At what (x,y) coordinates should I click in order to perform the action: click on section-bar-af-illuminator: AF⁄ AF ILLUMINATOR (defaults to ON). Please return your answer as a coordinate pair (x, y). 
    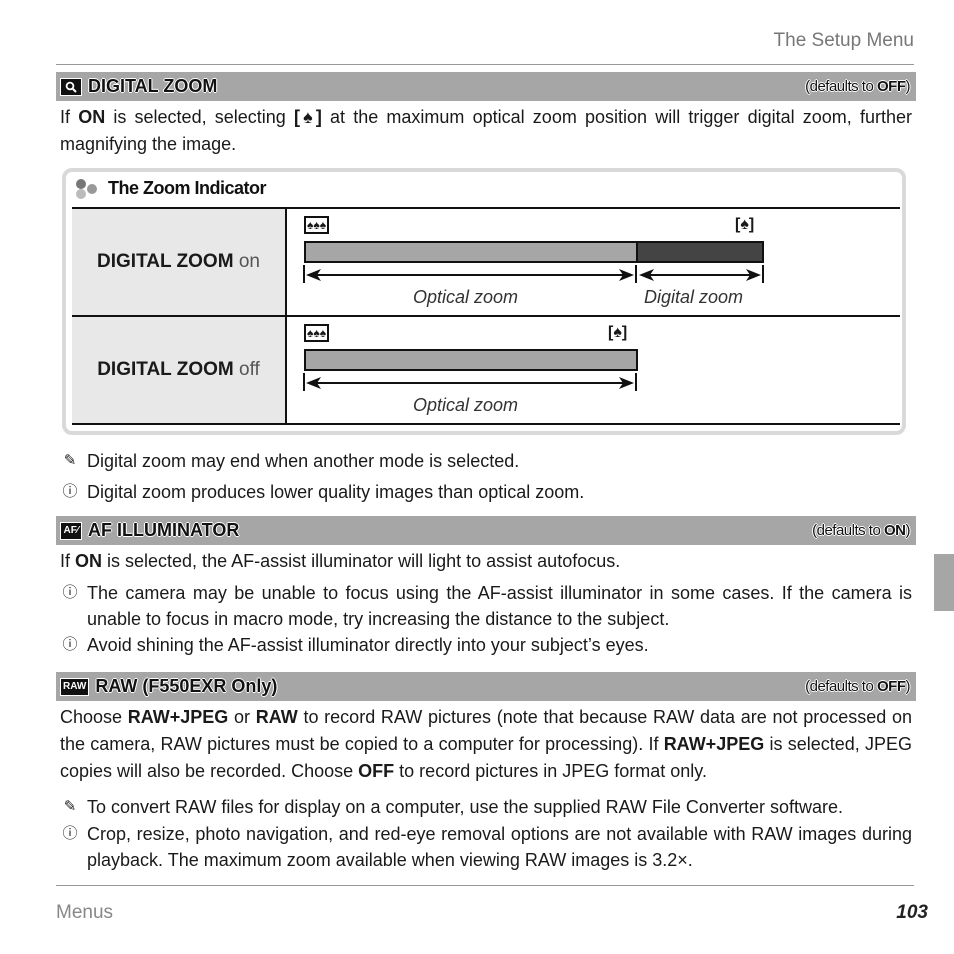
    Looking at the image, I should click on (486, 530).